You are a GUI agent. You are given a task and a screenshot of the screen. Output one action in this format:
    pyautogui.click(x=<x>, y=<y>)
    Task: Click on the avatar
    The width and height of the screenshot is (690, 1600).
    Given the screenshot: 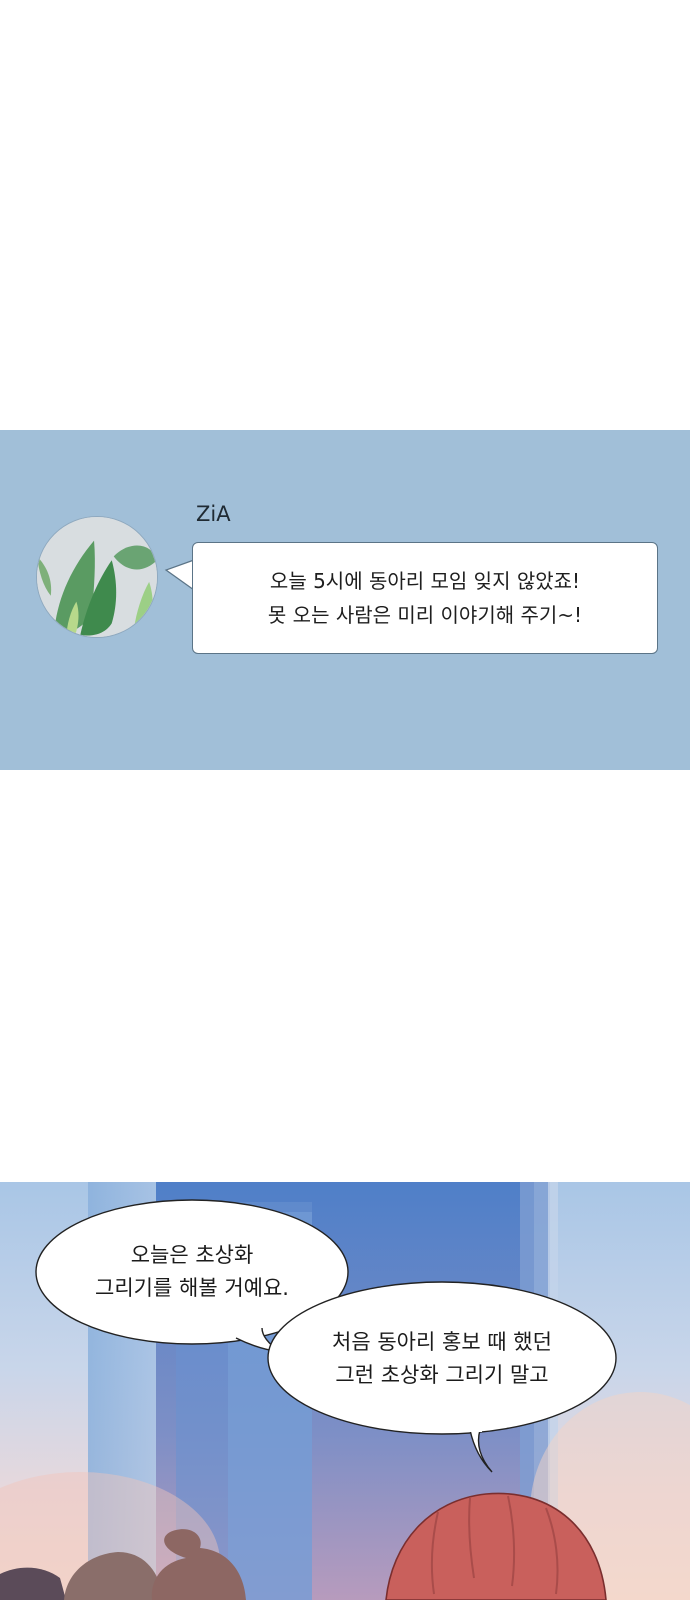 What is the action you would take?
    pyautogui.click(x=97, y=577)
    